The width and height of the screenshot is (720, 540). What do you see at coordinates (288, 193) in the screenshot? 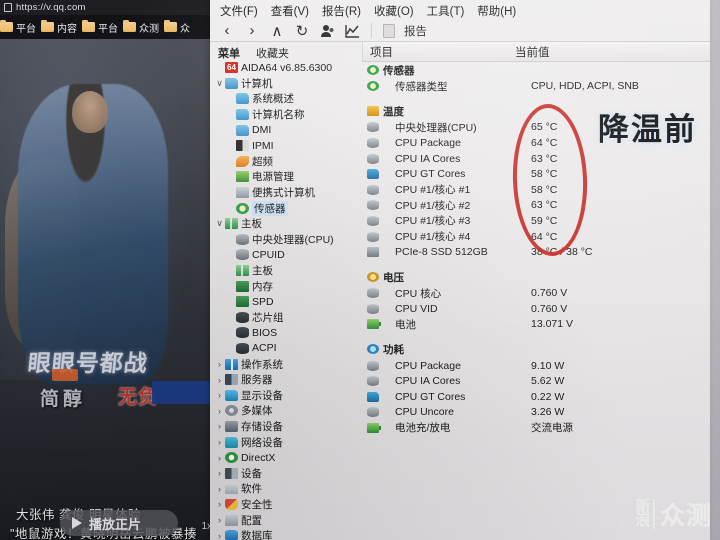
I see `tree-item-8: 便携式计算机` at bounding box center [288, 193].